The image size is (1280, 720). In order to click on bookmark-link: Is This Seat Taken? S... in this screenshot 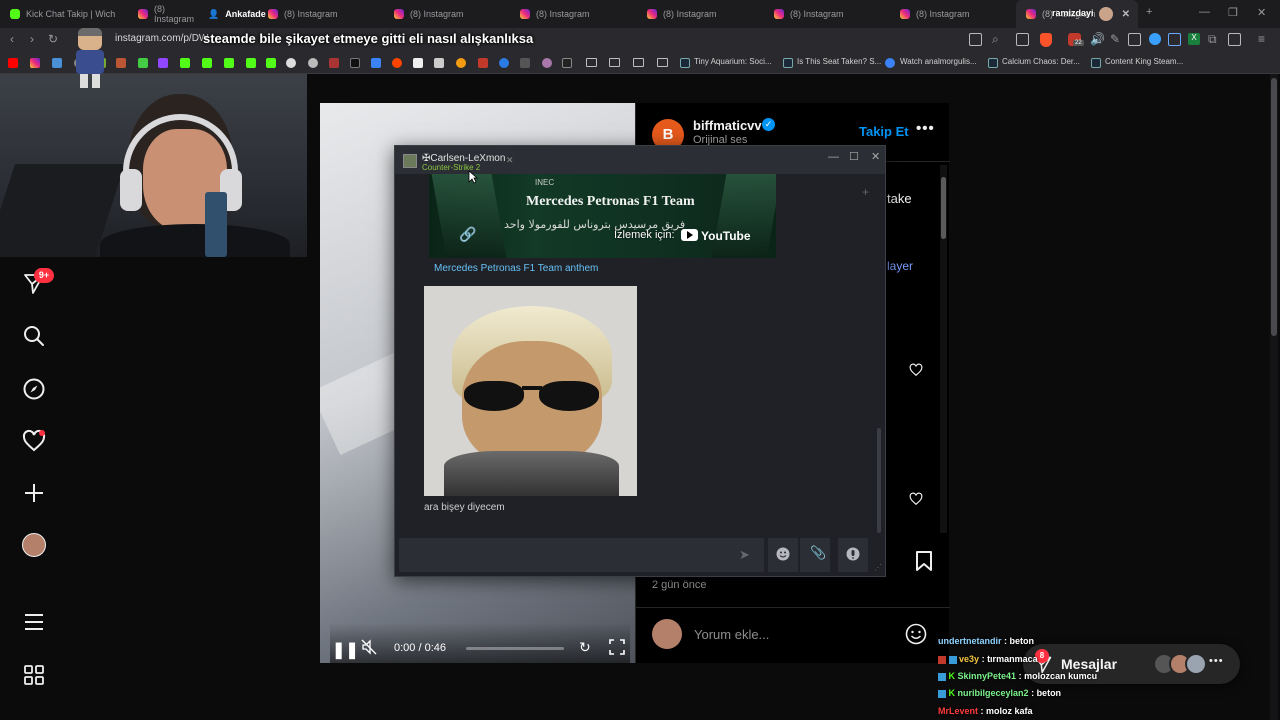, I will do `click(839, 61)`.